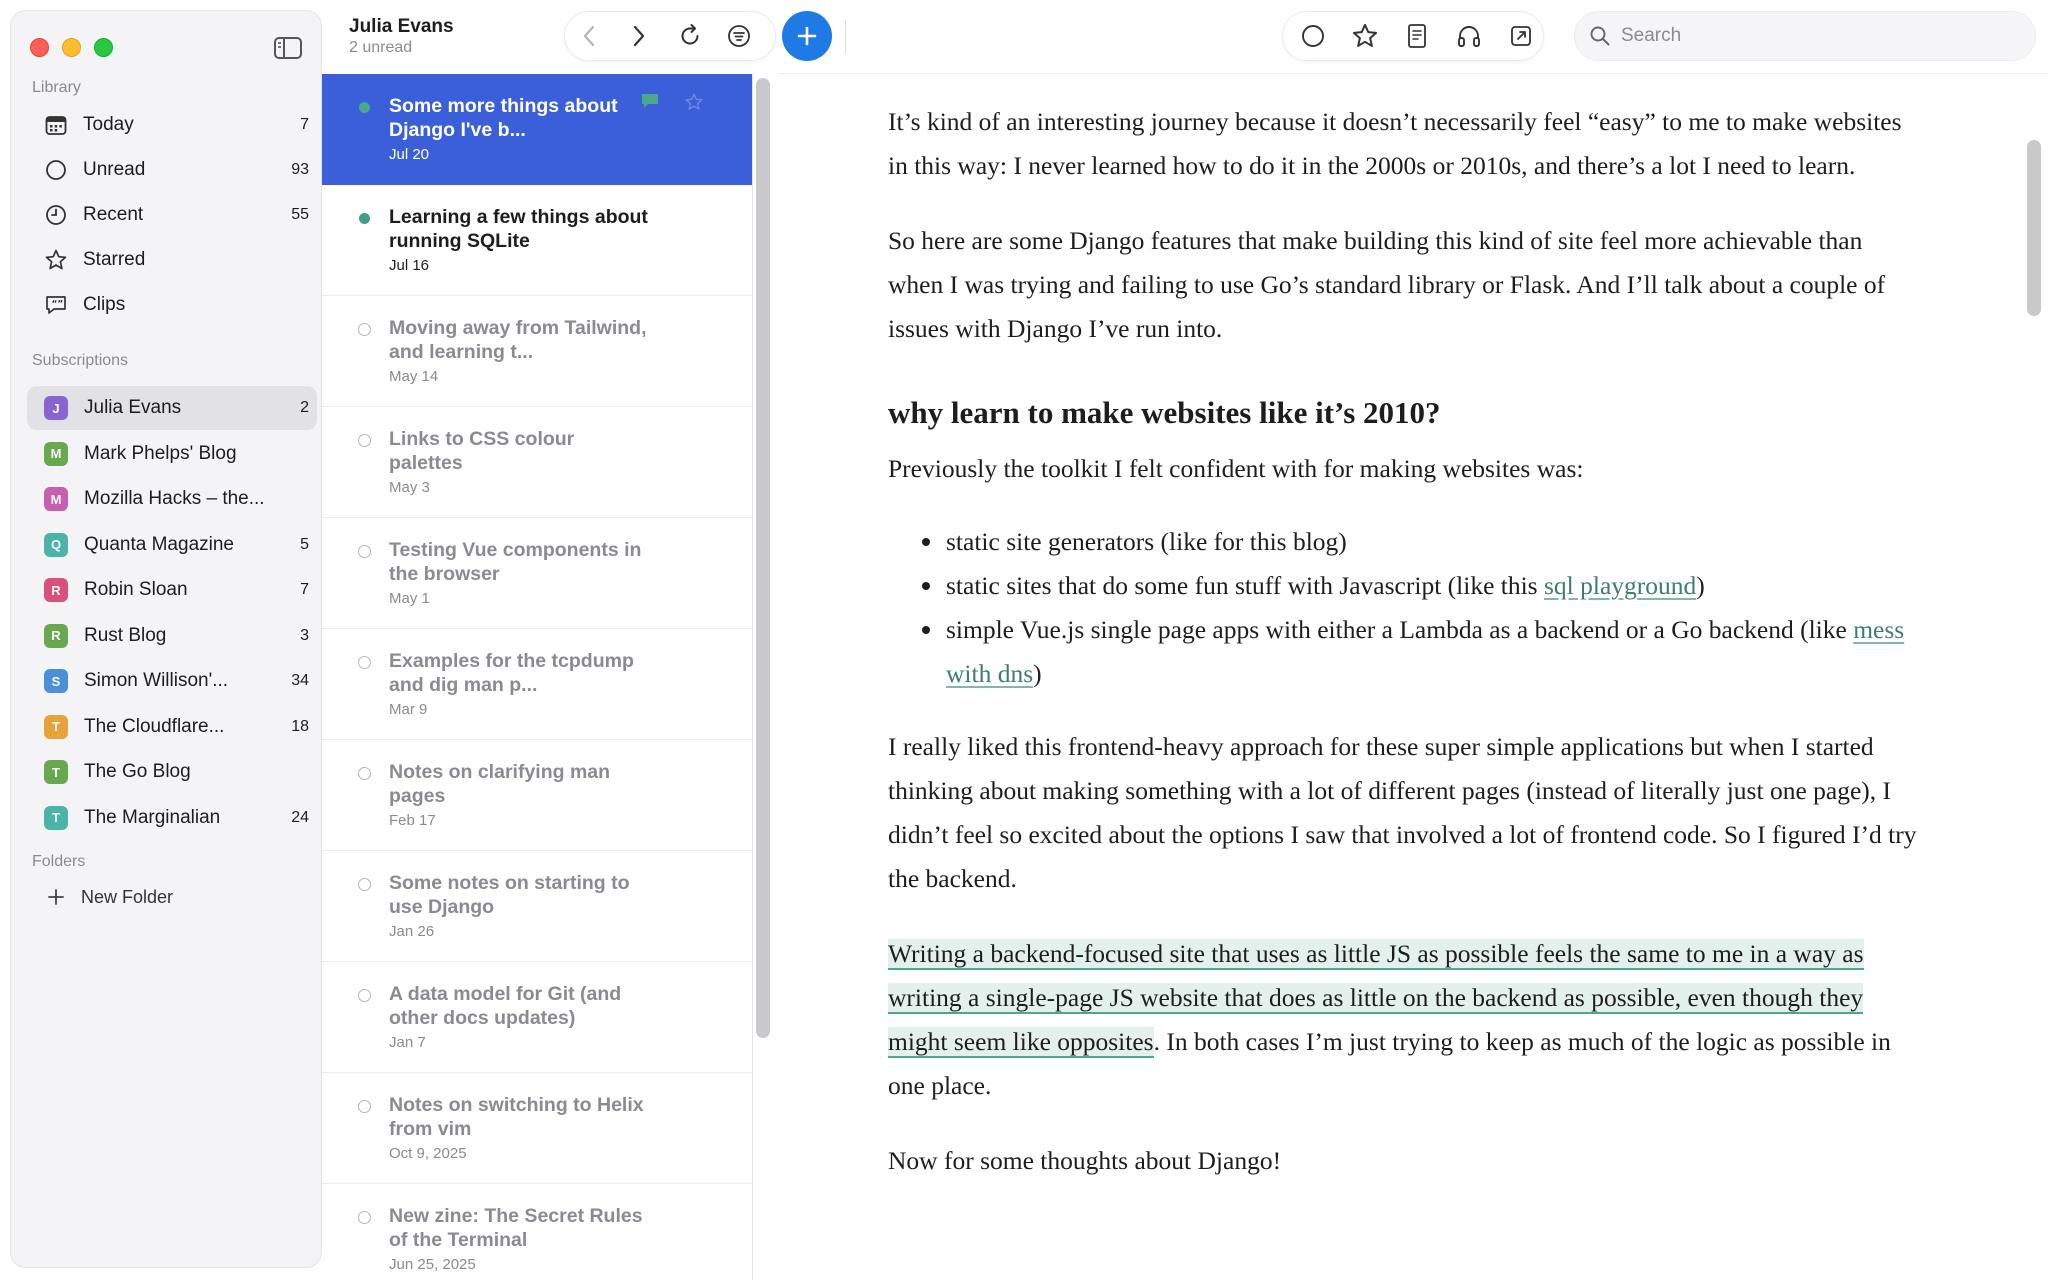 The height and width of the screenshot is (1280, 2048). Describe the element at coordinates (650, 101) in the screenshot. I see `clip-bubble-icon` at that location.